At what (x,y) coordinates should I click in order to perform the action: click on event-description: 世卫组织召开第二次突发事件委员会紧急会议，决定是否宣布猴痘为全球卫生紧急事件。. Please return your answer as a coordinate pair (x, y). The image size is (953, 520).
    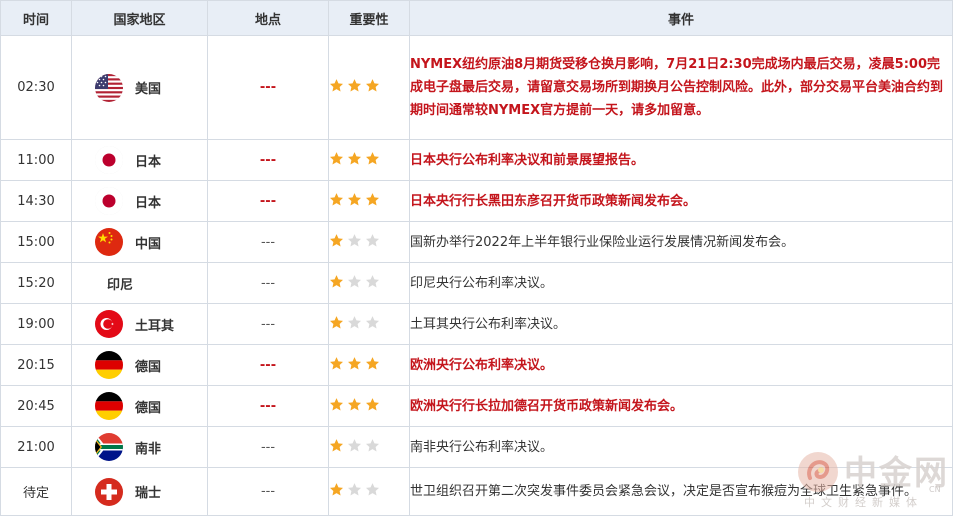
    Looking at the image, I should click on (681, 491).